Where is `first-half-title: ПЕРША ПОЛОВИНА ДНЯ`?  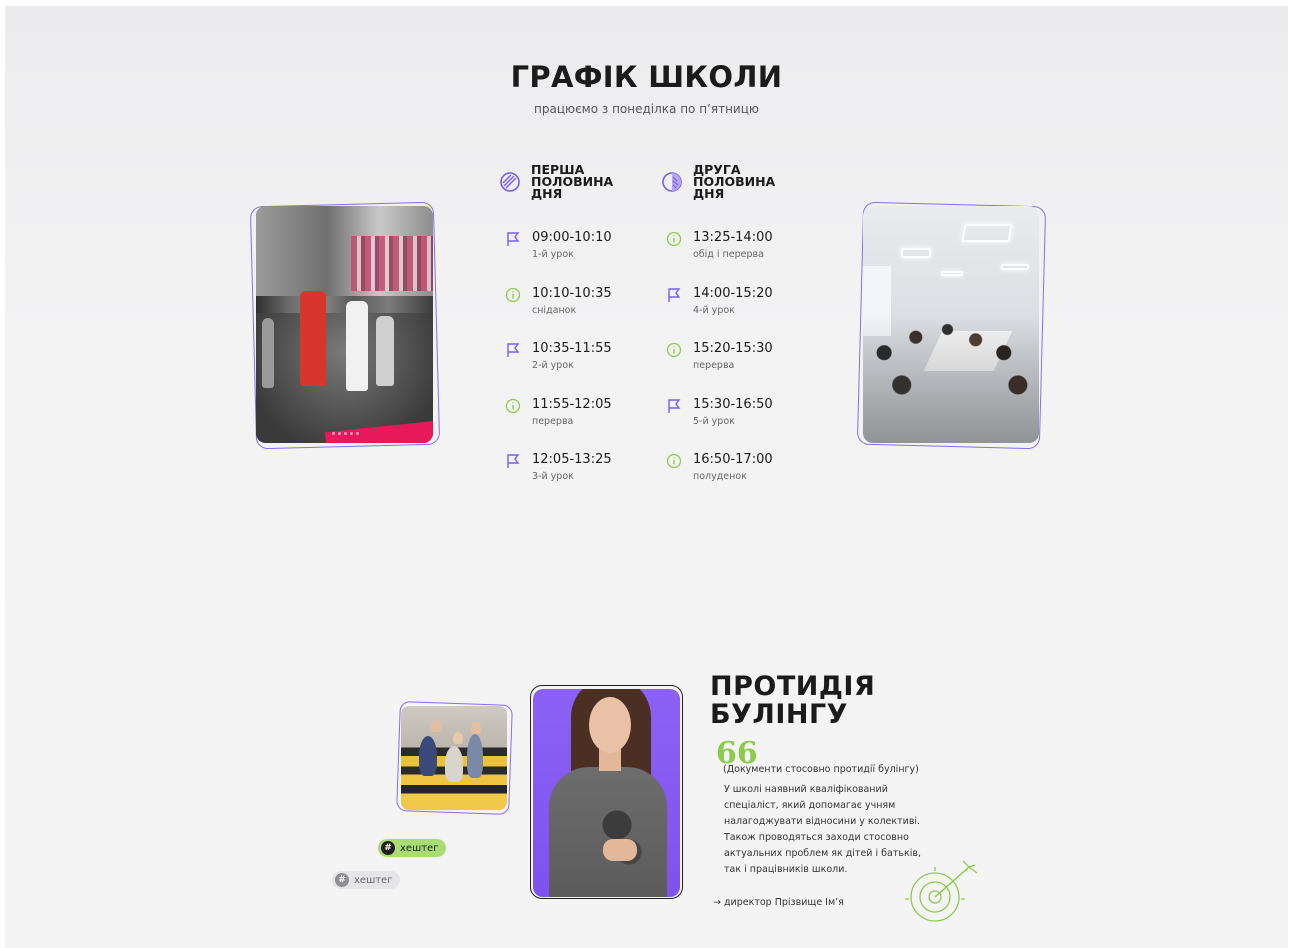 first-half-title: ПЕРША ПОЛОВИНА ДНЯ is located at coordinates (572, 181).